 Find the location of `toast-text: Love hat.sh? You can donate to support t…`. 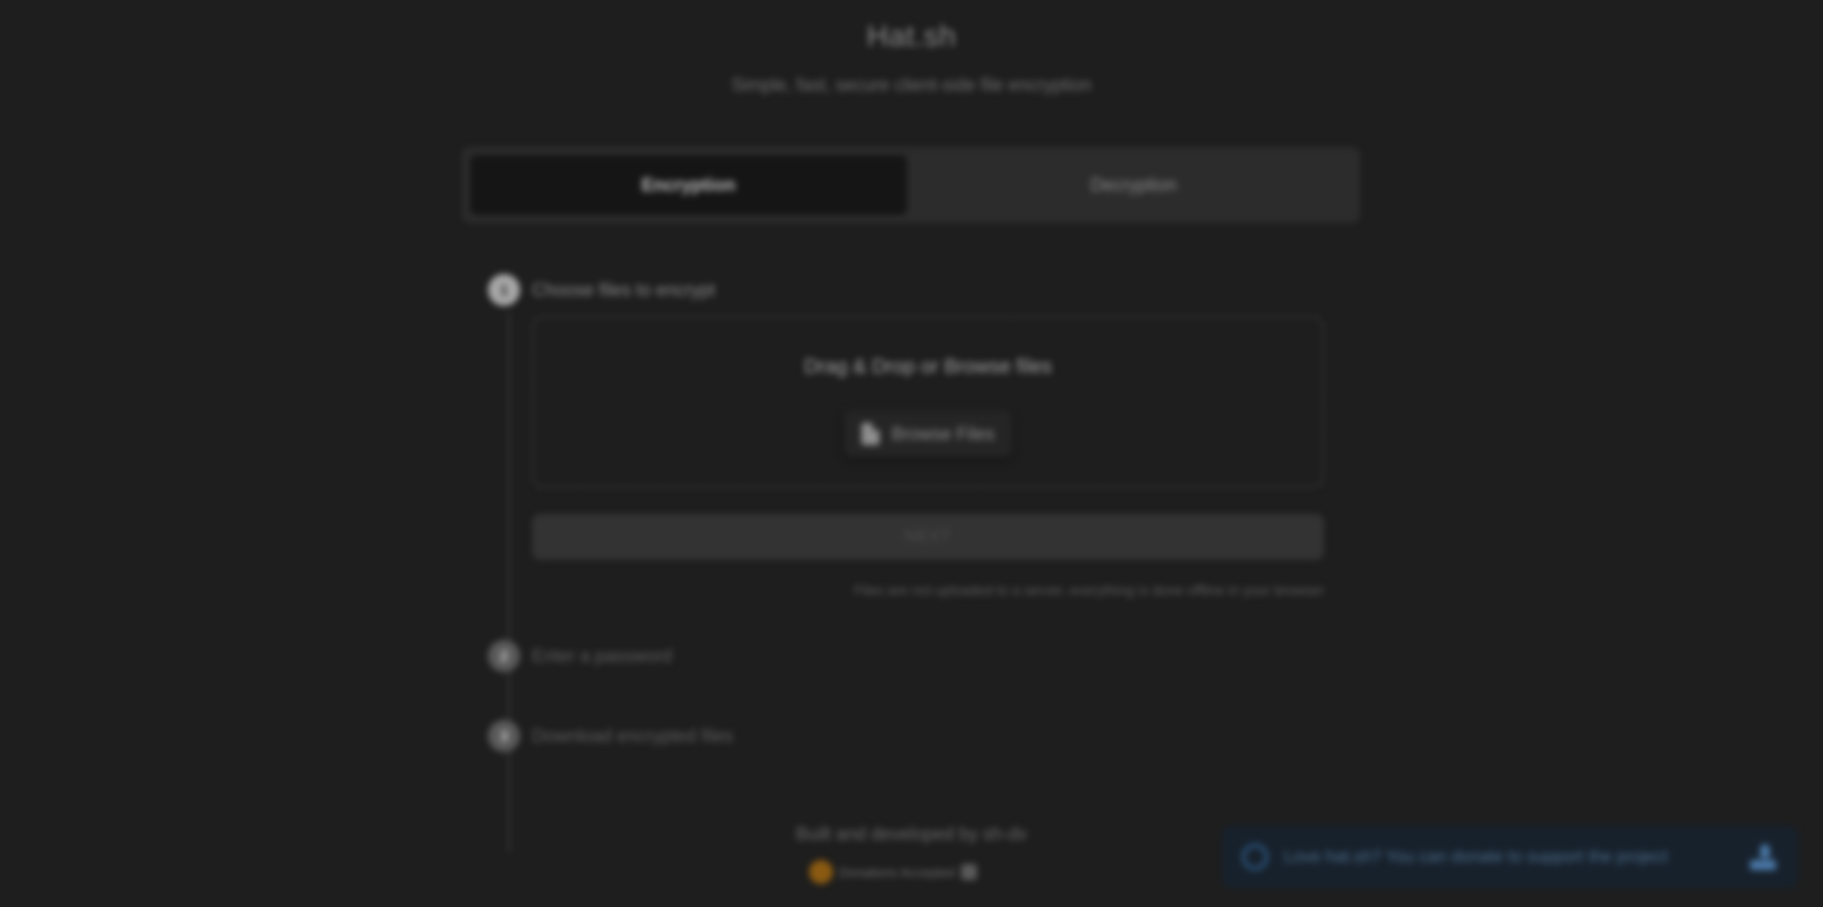

toast-text: Love hat.sh? You can donate to support t… is located at coordinates (1476, 856).